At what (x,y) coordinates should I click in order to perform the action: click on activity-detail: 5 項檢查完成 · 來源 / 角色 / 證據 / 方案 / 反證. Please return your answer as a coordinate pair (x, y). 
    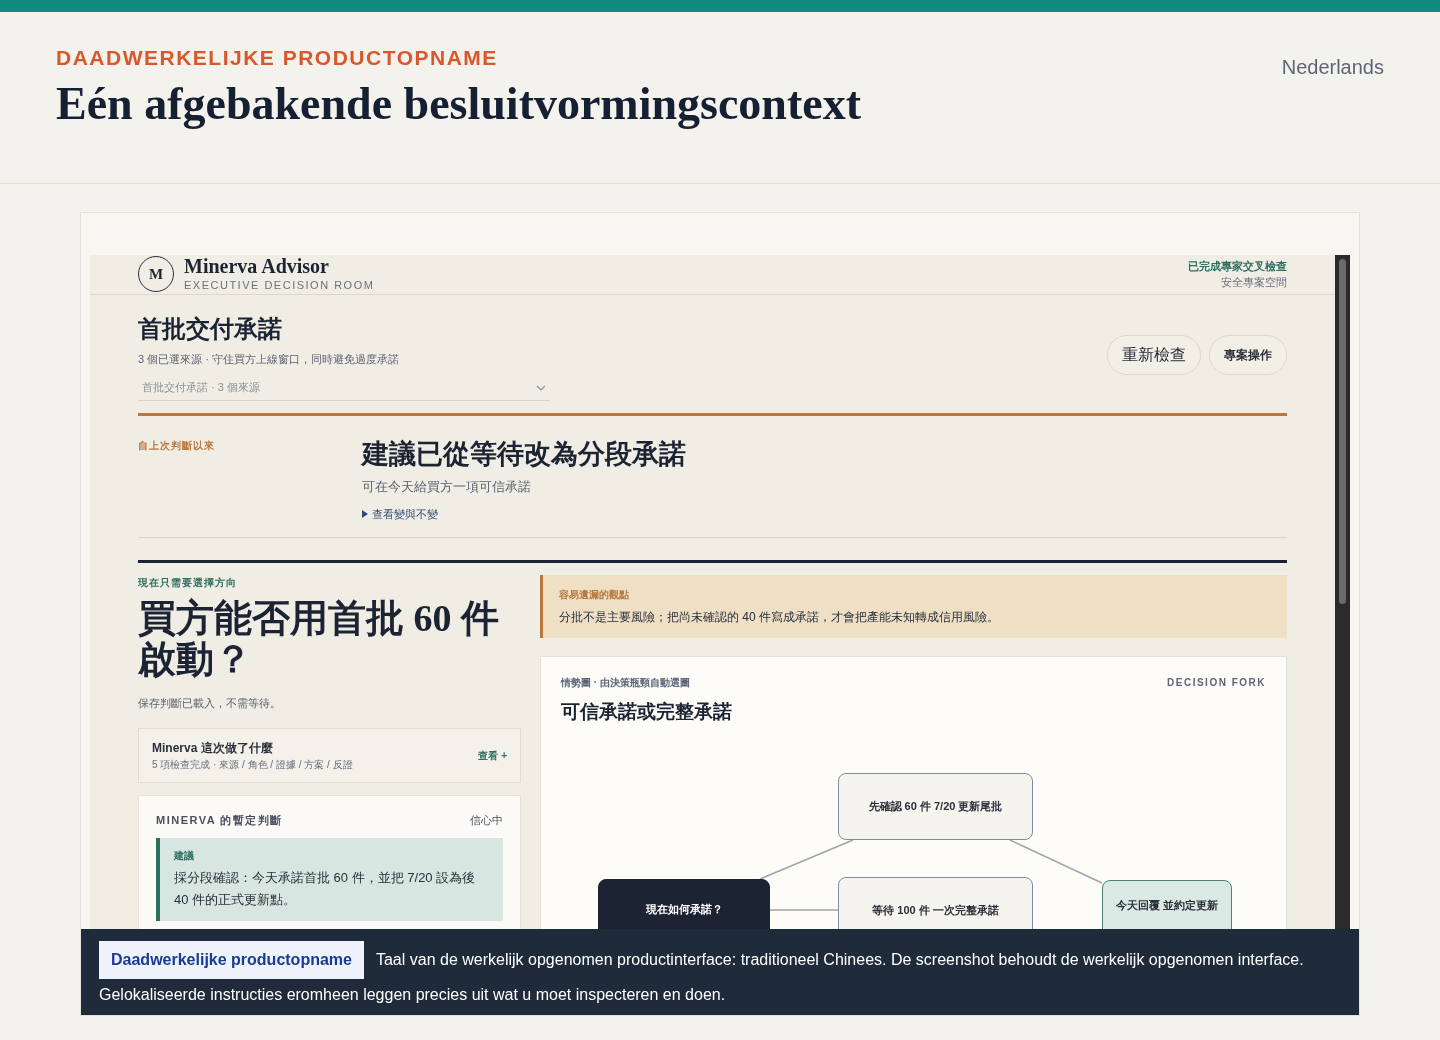
    Looking at the image, I should click on (252, 764).